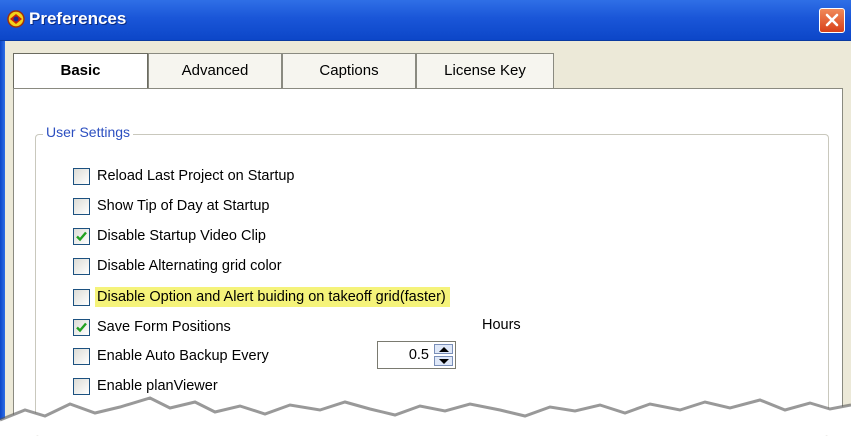 Image resolution: width=851 pixels, height=436 pixels. I want to click on option-label: Reload Last Project on Startup, so click(195, 176).